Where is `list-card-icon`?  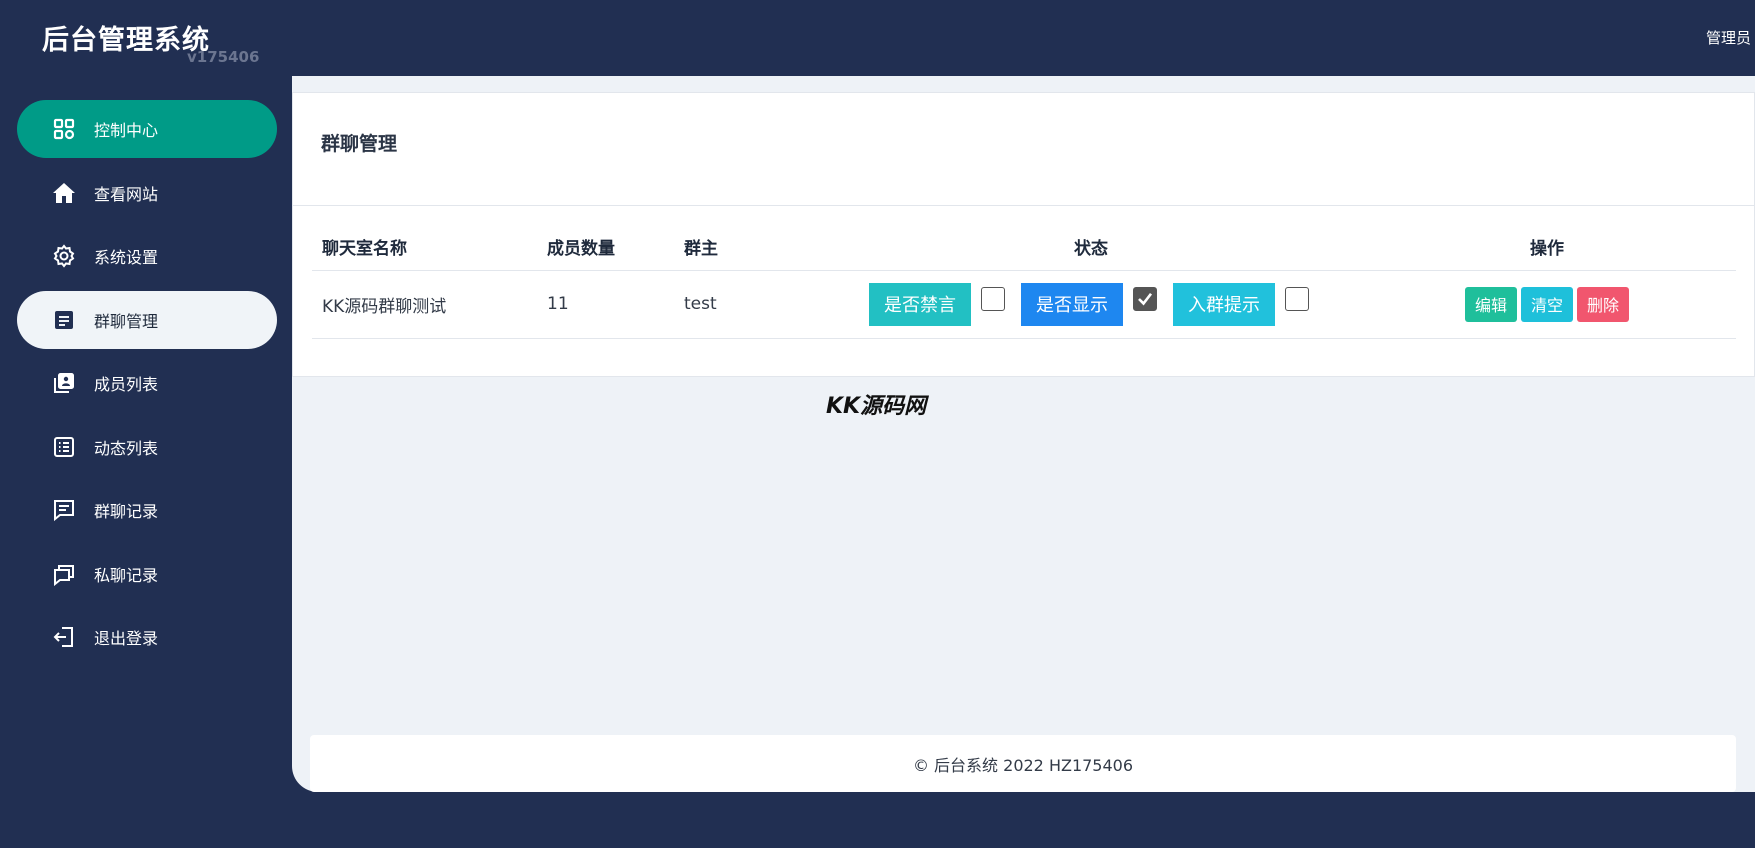
list-card-icon is located at coordinates (64, 320).